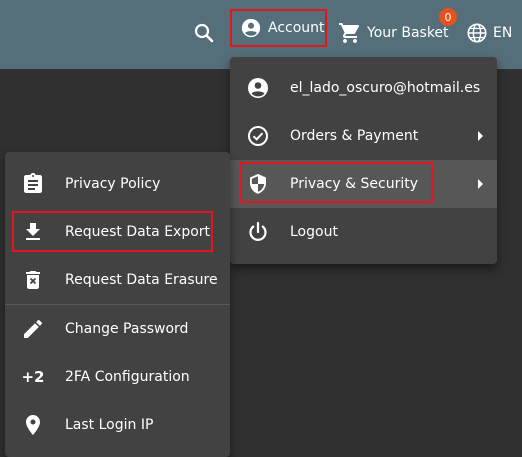 This screenshot has width=522, height=457. I want to click on request-data-export-label: Request Data Export, so click(138, 232).